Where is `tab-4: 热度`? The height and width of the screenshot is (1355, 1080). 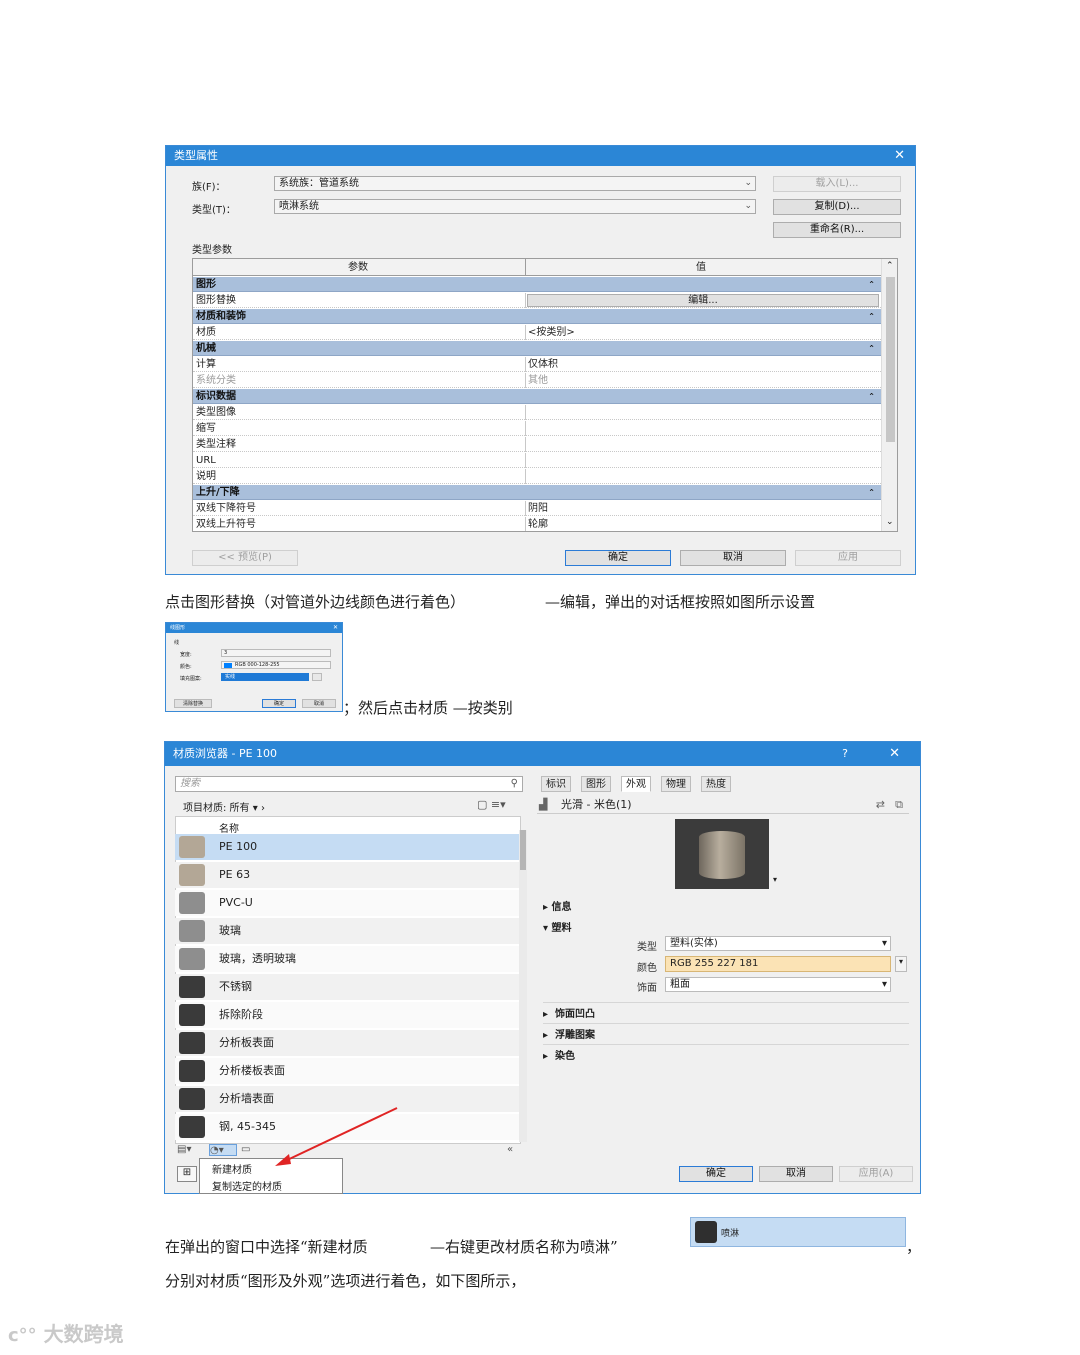 tab-4: 热度 is located at coordinates (716, 784).